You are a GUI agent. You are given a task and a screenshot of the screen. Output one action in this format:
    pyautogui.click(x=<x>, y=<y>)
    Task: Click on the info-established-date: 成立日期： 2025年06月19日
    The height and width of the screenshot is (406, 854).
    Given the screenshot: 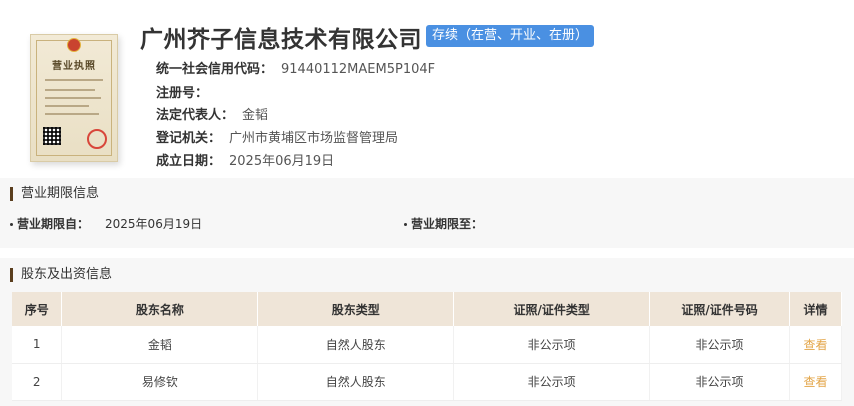 What is the action you would take?
    pyautogui.click(x=245, y=159)
    